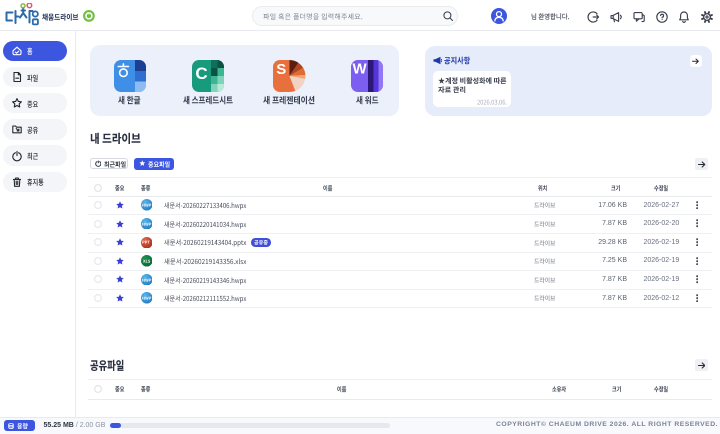 Image resolution: width=720 pixels, height=434 pixels. I want to click on svg-text: C, so click(201, 73).